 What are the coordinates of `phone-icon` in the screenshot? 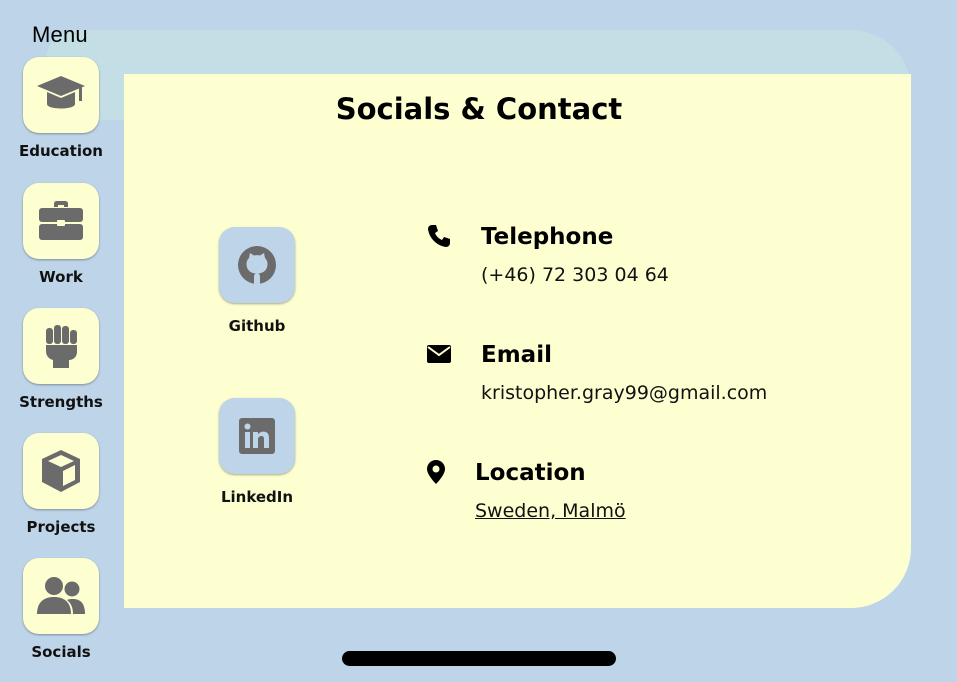 It's located at (439, 236).